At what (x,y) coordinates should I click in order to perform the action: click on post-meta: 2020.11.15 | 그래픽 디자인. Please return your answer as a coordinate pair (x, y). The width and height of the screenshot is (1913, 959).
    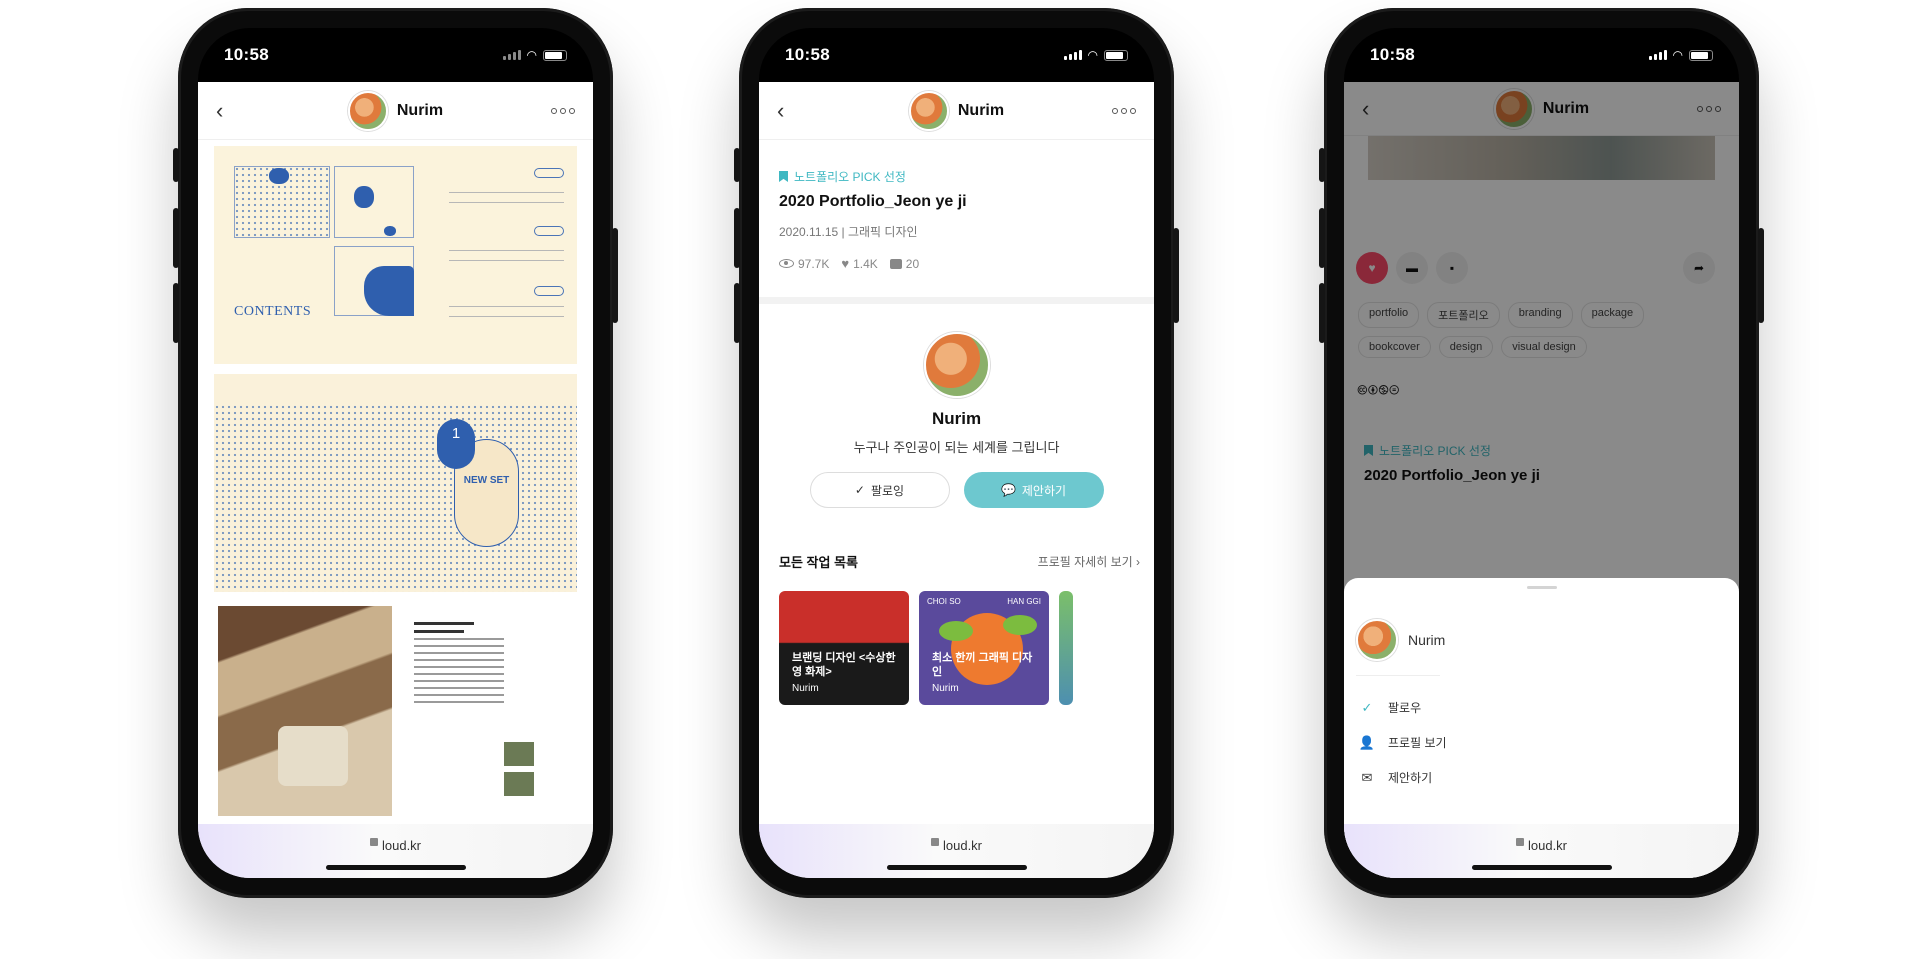
    Looking at the image, I should click on (848, 232).